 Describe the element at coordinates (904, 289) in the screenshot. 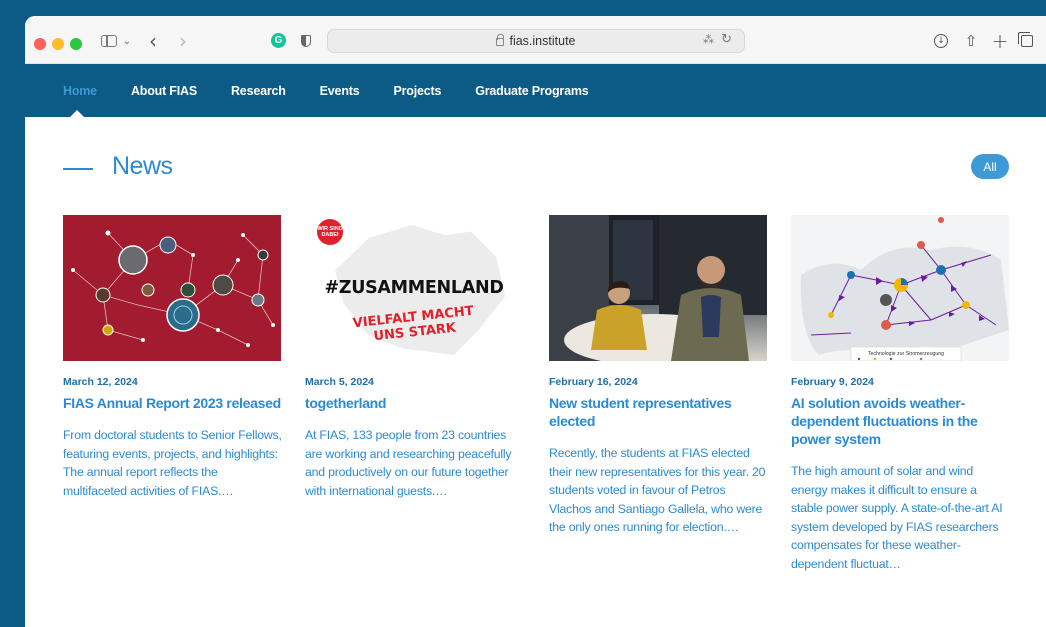

I see `europe-grid-map: Technologie zur Stromerzeugung` at that location.